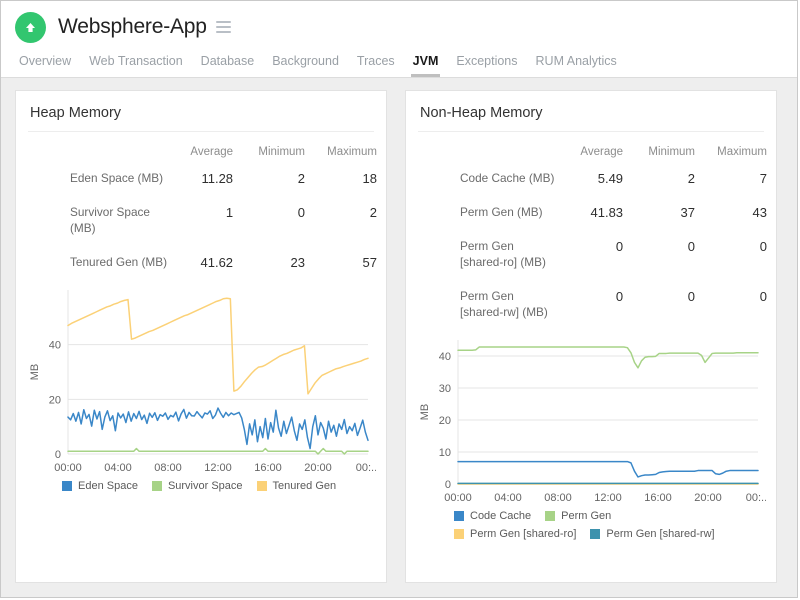  Describe the element at coordinates (459, 515) in the screenshot. I see `legend-swatch-code-cache` at that location.